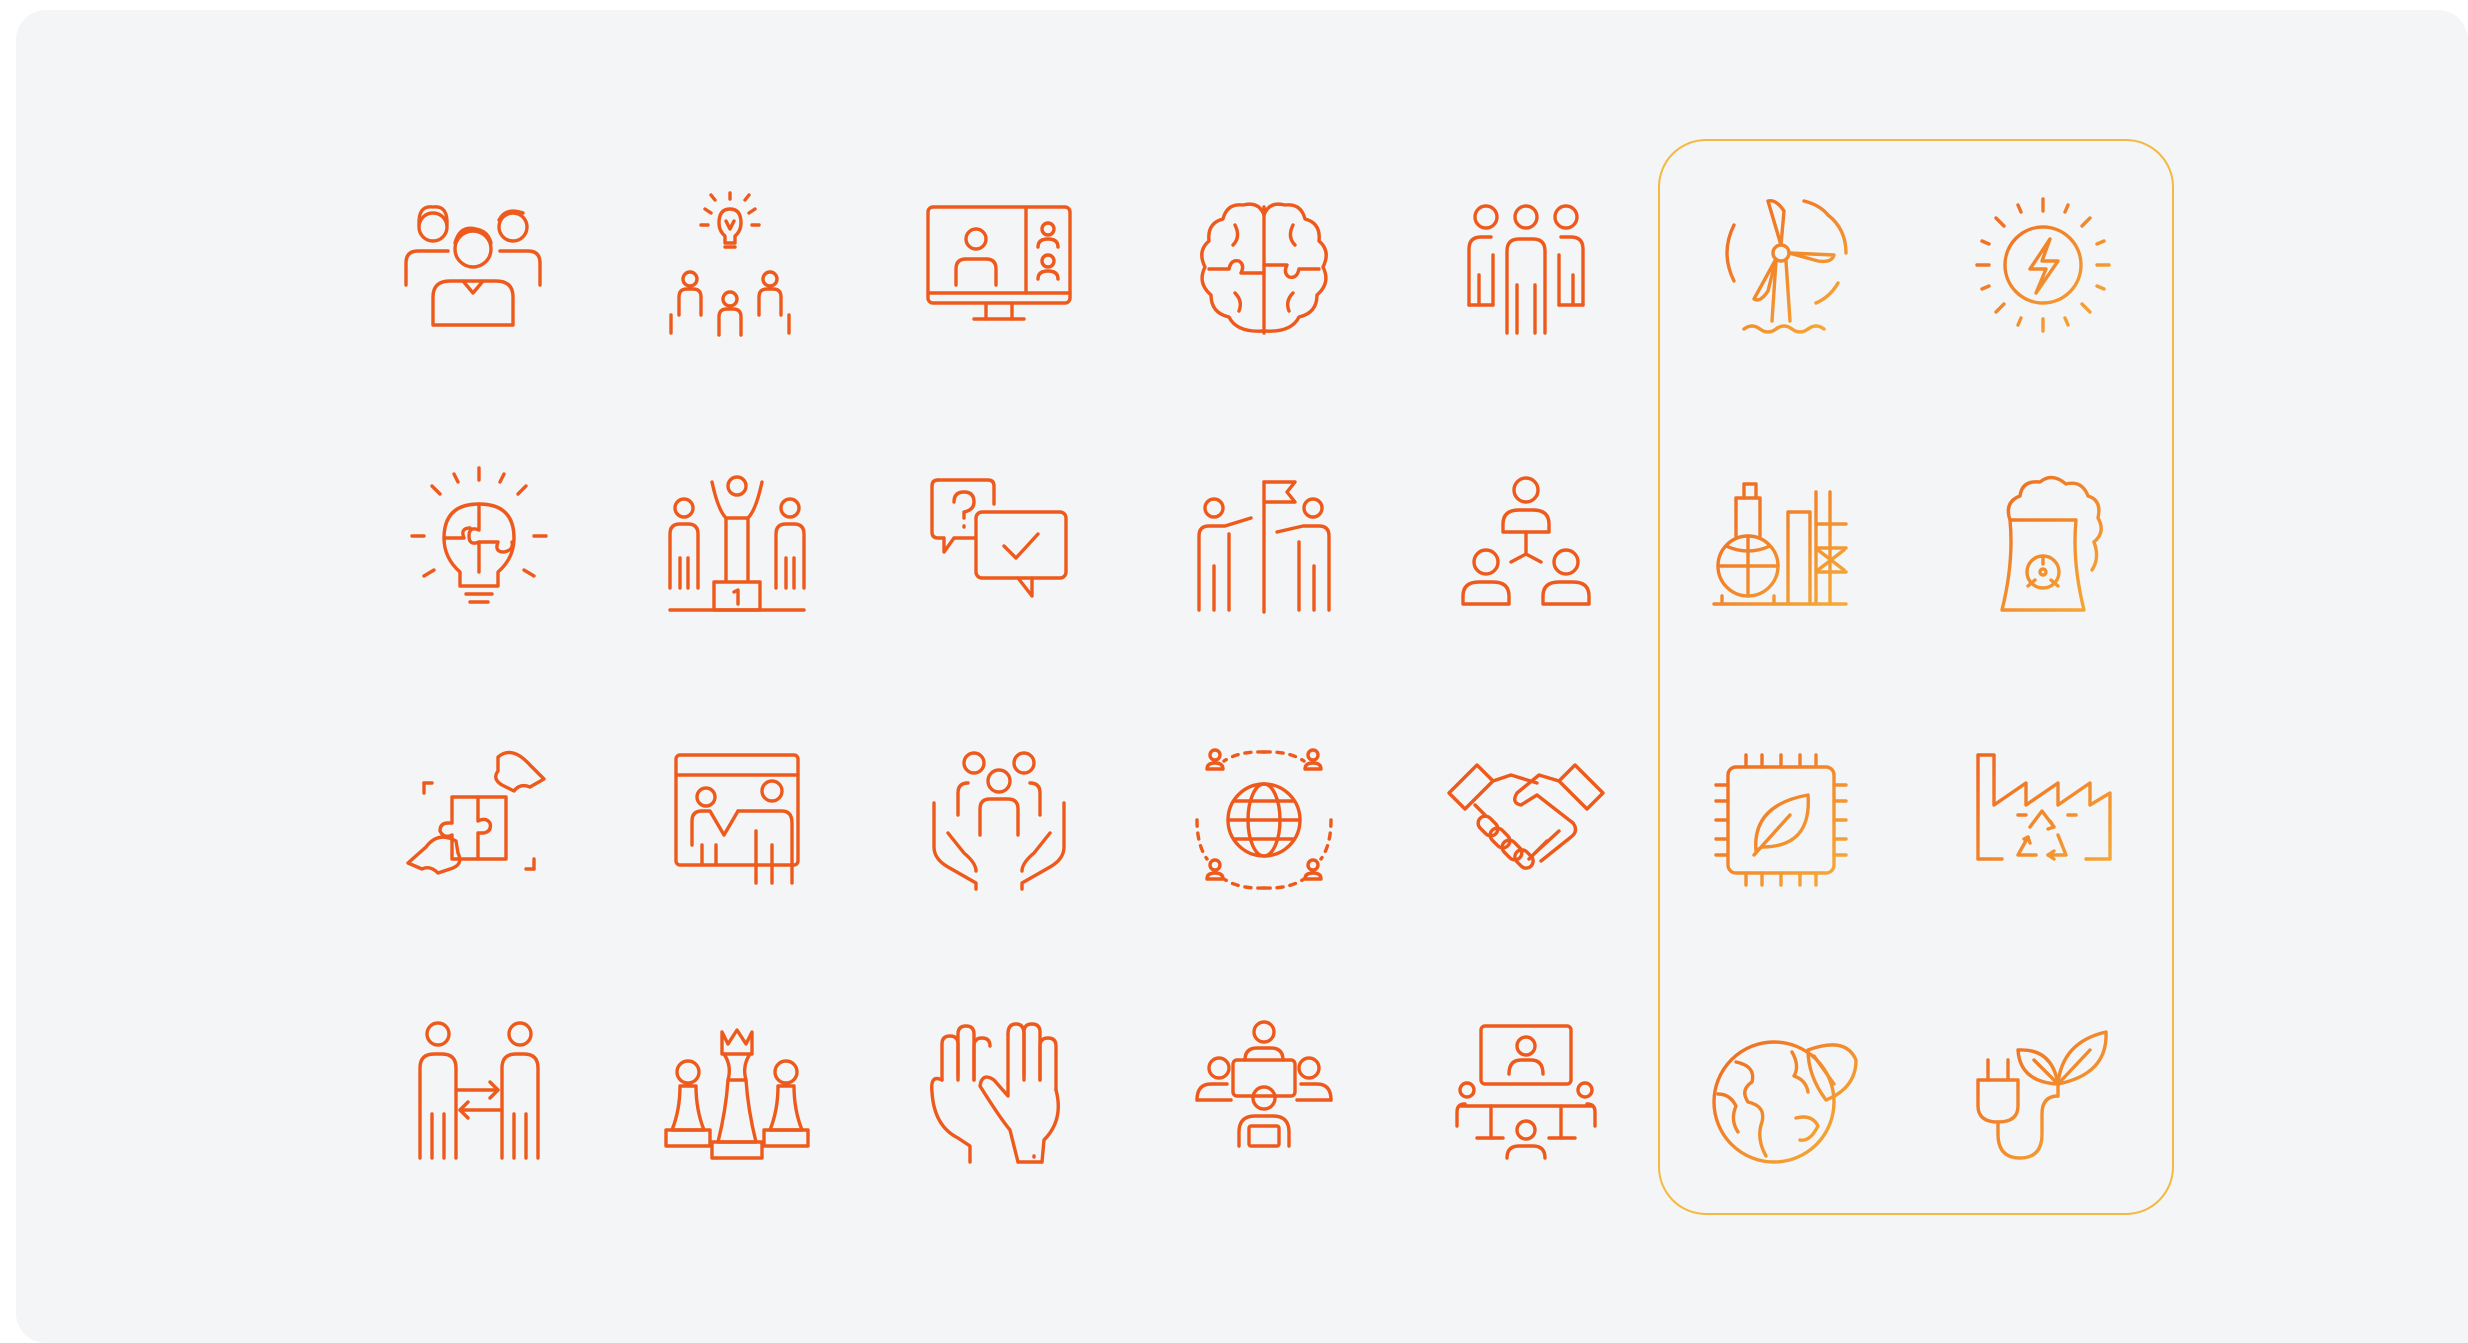 Image resolution: width=2468 pixels, height=1343 pixels. What do you see at coordinates (1781, 820) in the screenshot?
I see `eco-chip-icon` at bounding box center [1781, 820].